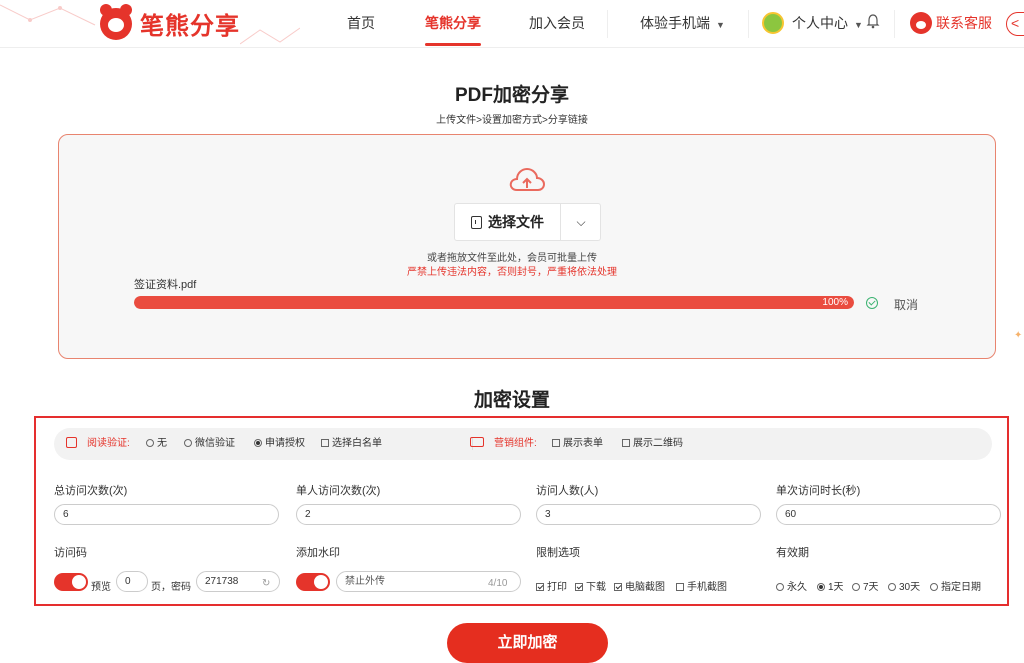 This screenshot has width=1024, height=663. Describe the element at coordinates (557, 24) in the screenshot. I see `nav-join-member: 加入会员` at that location.